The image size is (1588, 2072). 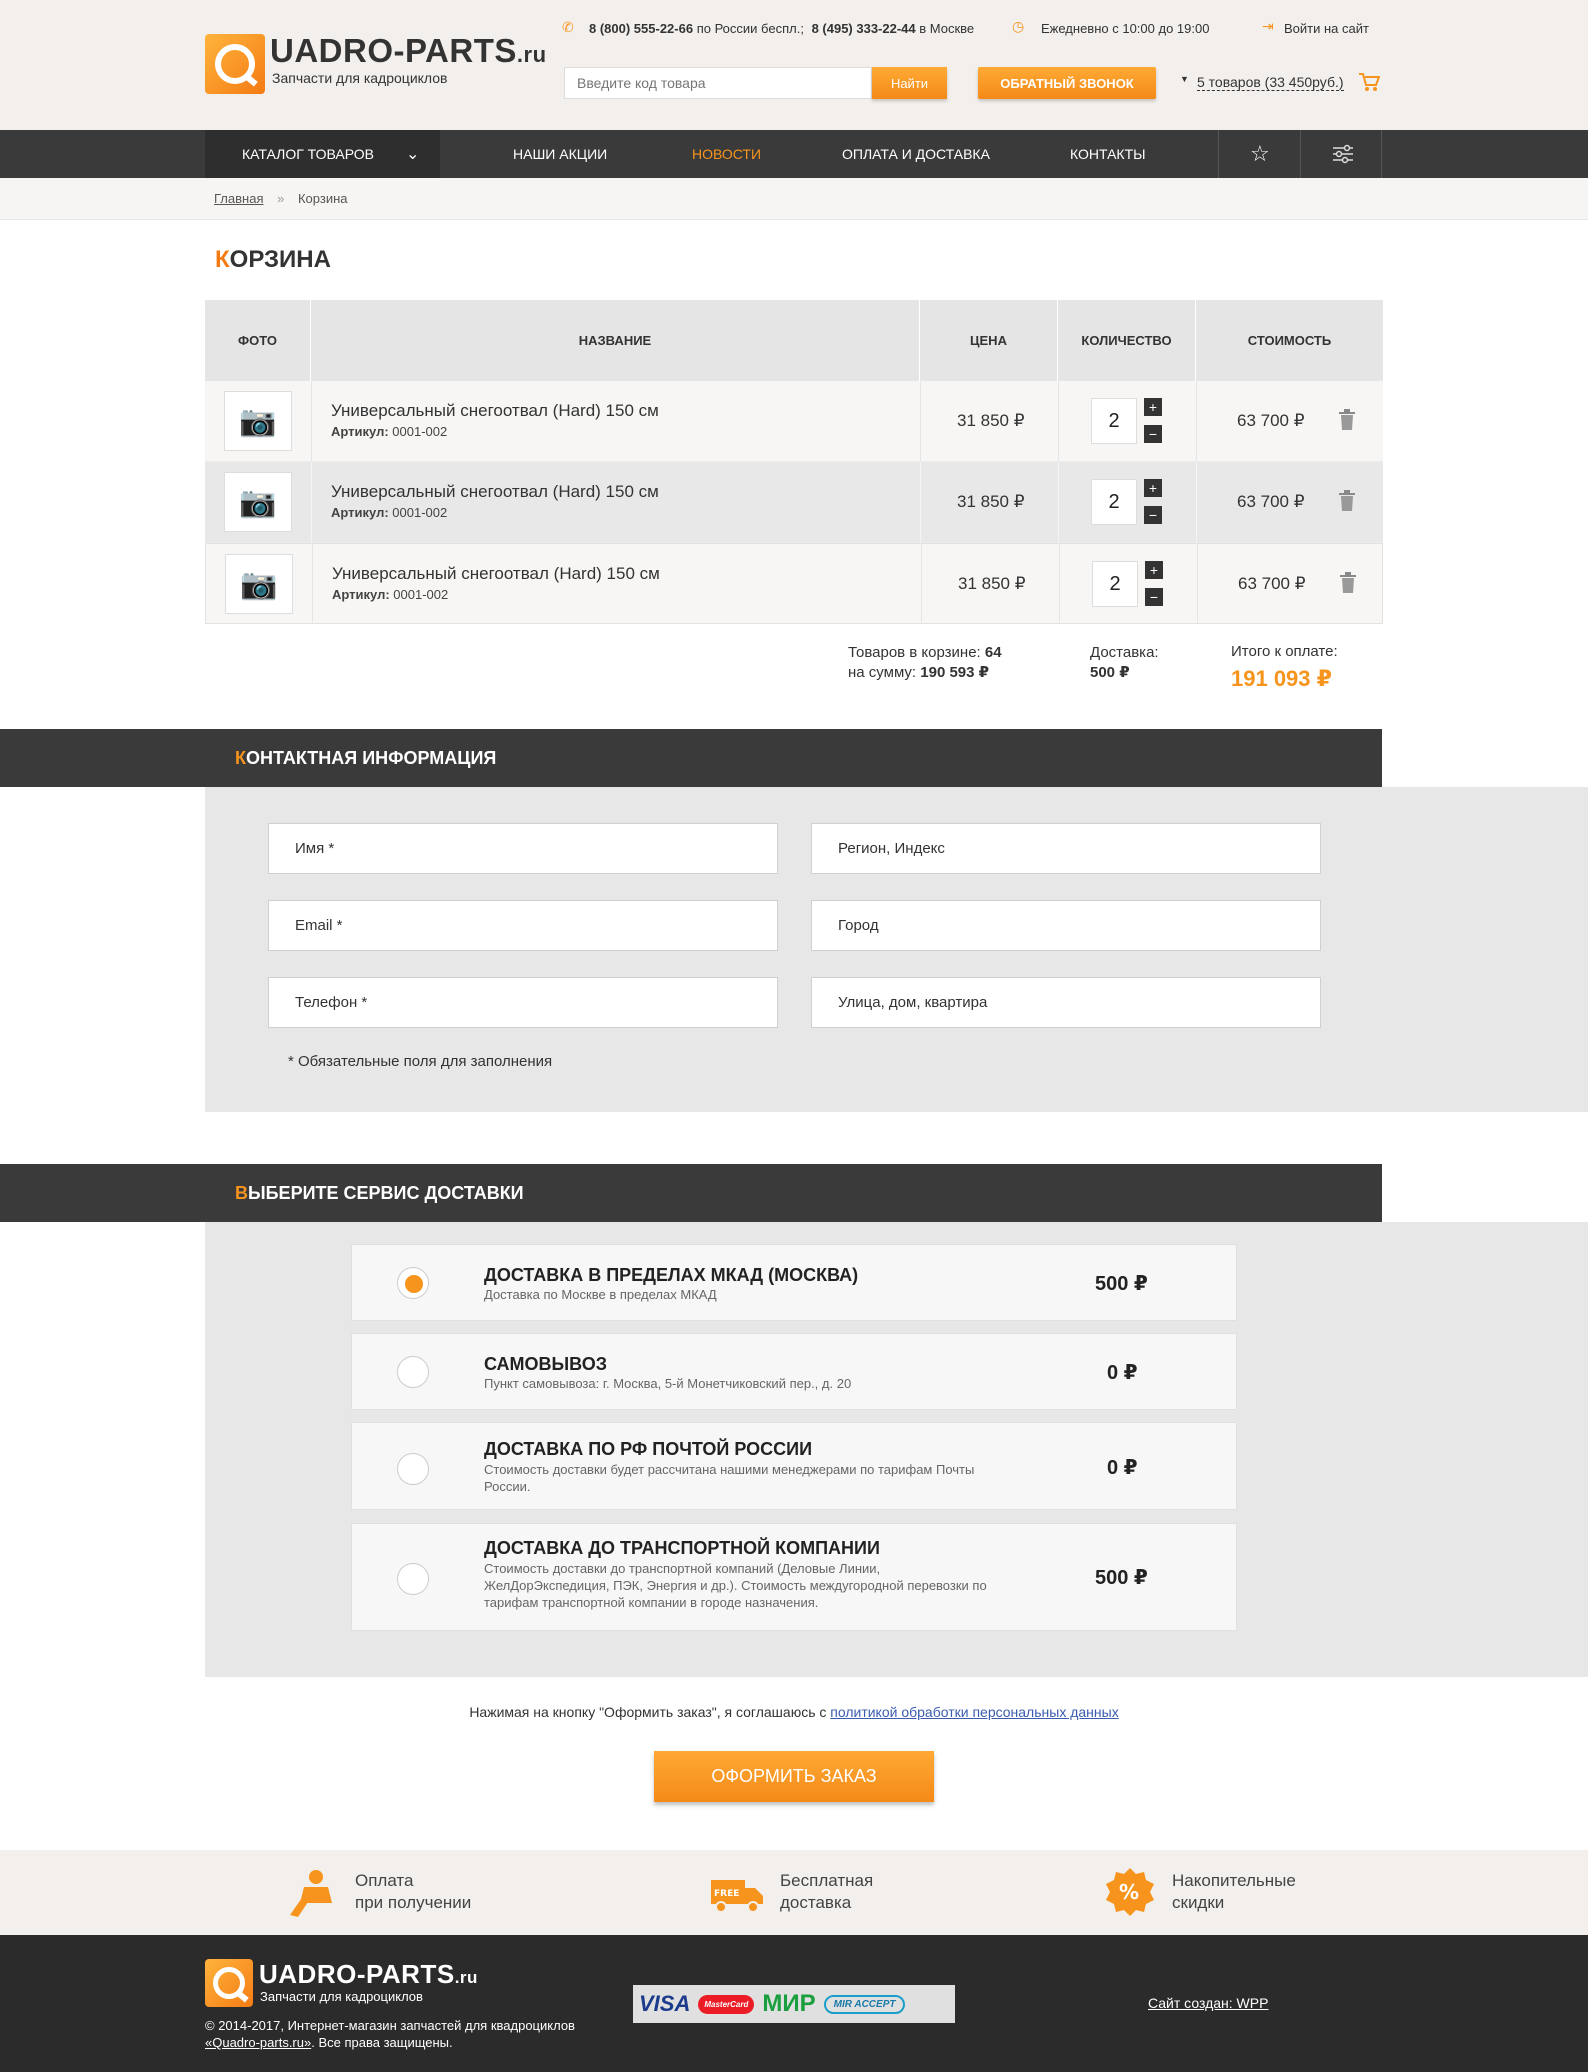 I want to click on catalog-menu: КАТАЛОГ ТОВАРОВ ⌄, so click(x=322, y=154).